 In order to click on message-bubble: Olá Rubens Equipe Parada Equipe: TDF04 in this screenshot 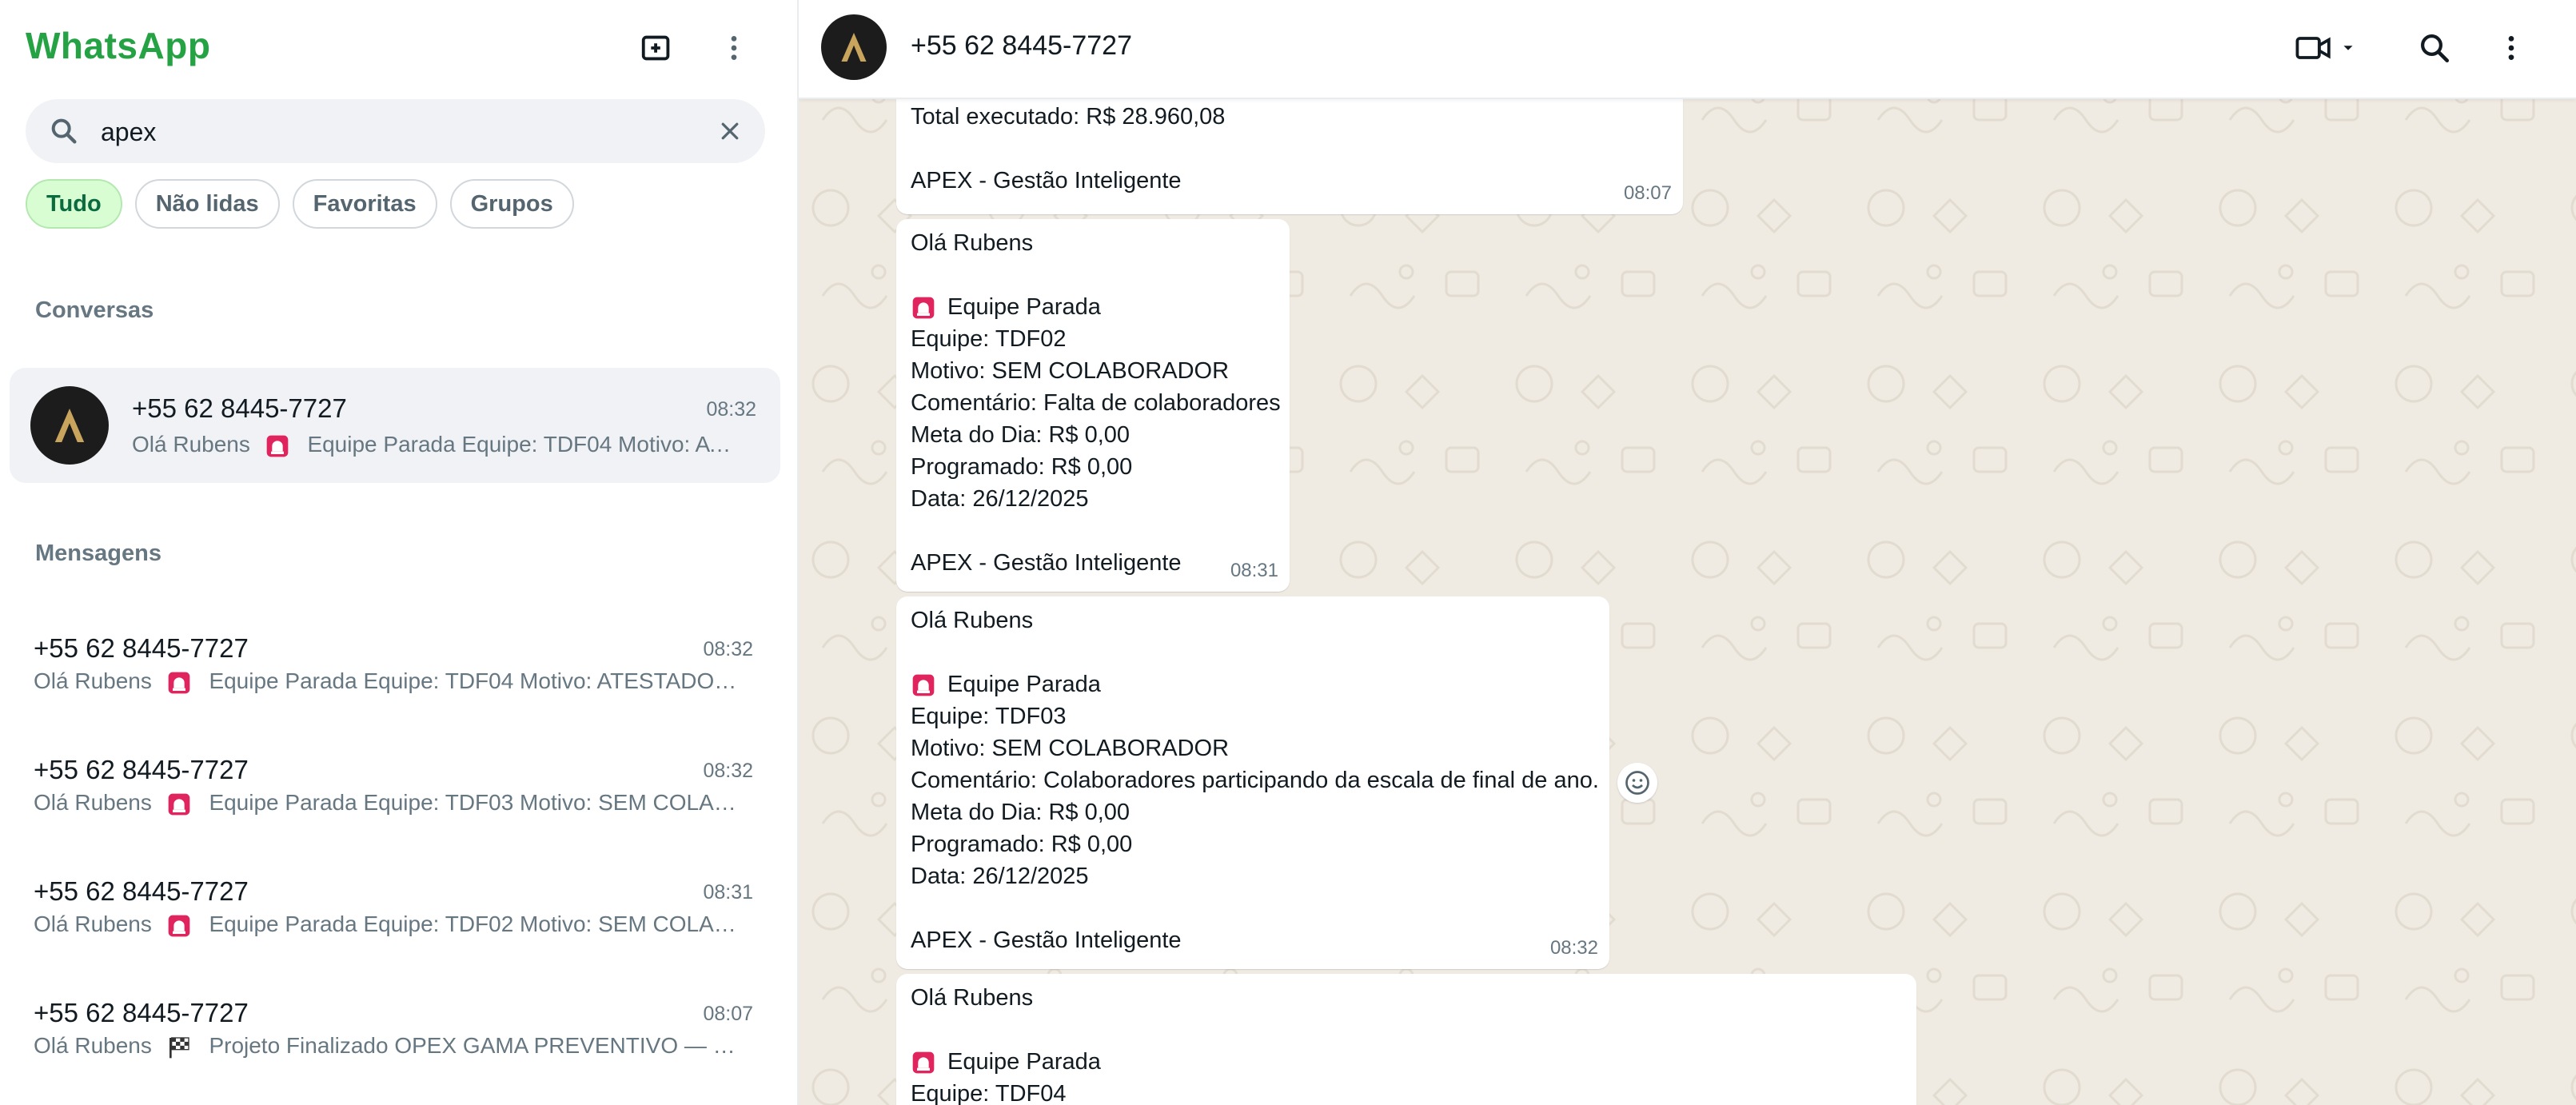, I will do `click(1406, 1039)`.